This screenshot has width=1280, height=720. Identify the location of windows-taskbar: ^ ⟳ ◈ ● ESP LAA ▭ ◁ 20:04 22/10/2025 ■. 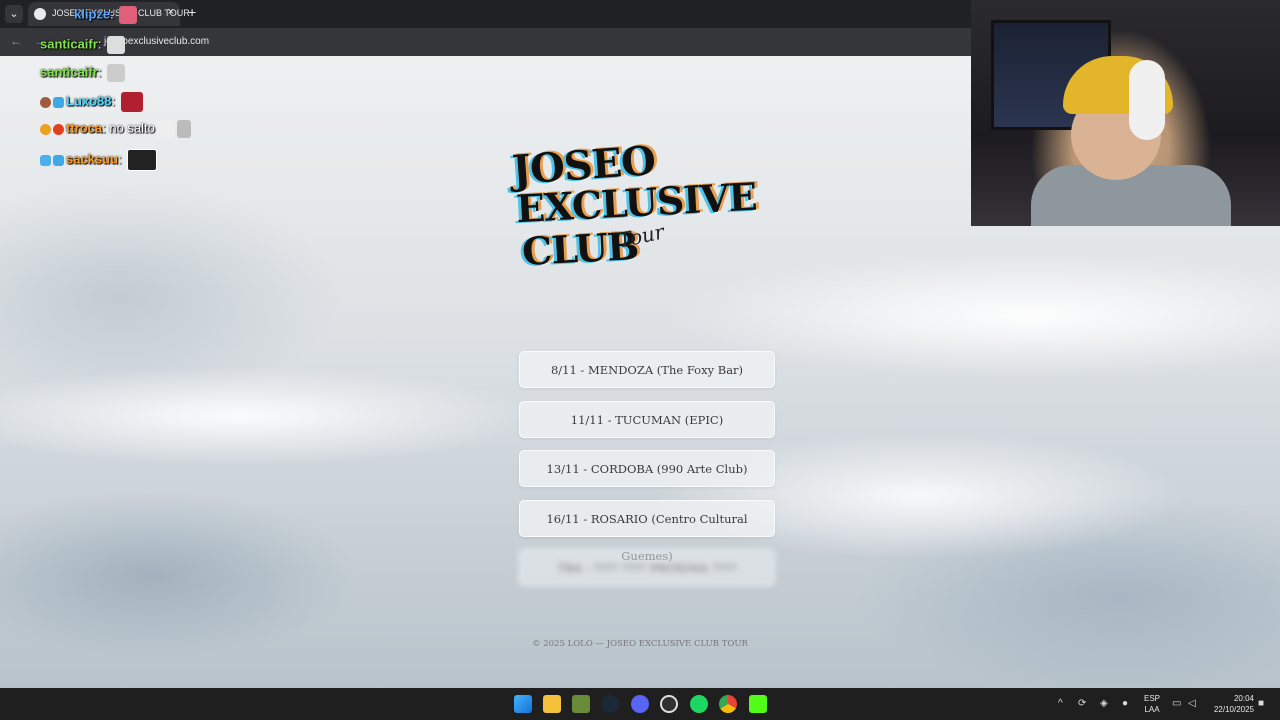
(640, 704).